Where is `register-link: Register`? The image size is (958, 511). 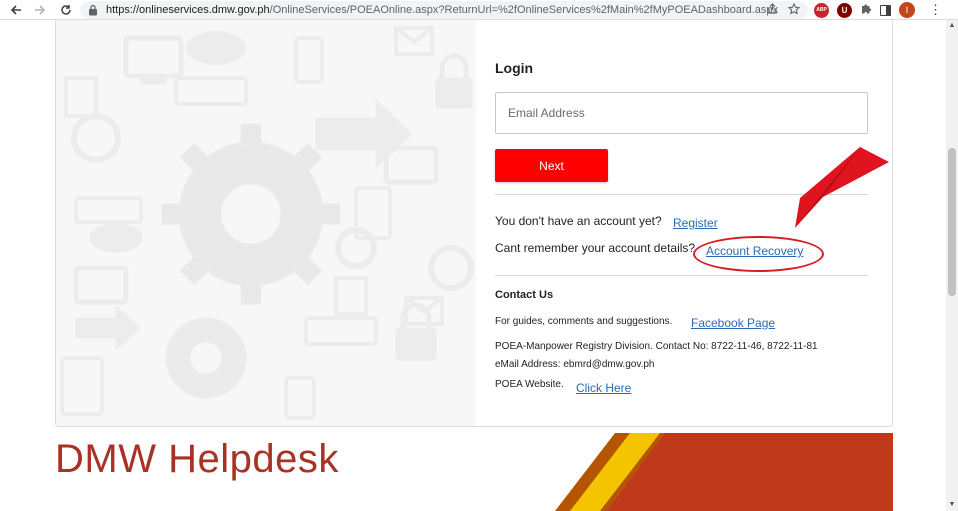 register-link: Register is located at coordinates (695, 223).